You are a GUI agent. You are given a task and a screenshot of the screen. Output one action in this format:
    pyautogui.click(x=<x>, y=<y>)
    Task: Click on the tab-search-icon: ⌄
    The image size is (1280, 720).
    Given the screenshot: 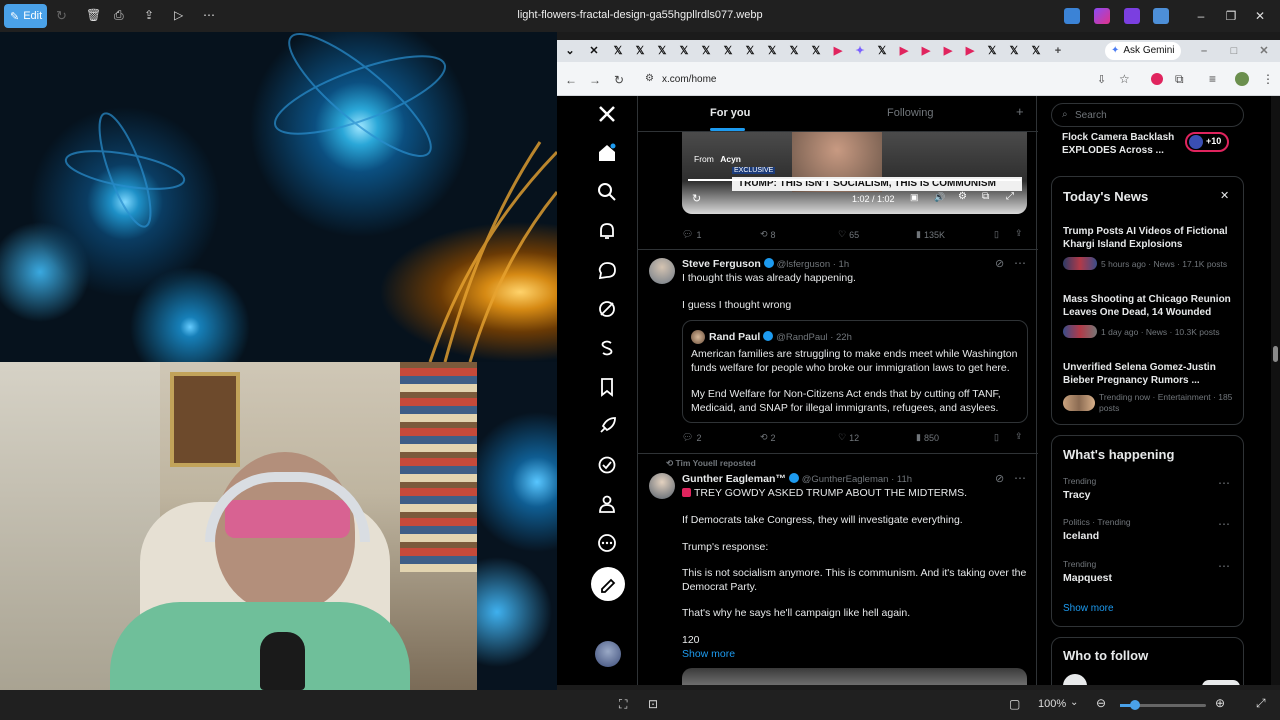 What is the action you would take?
    pyautogui.click(x=570, y=51)
    